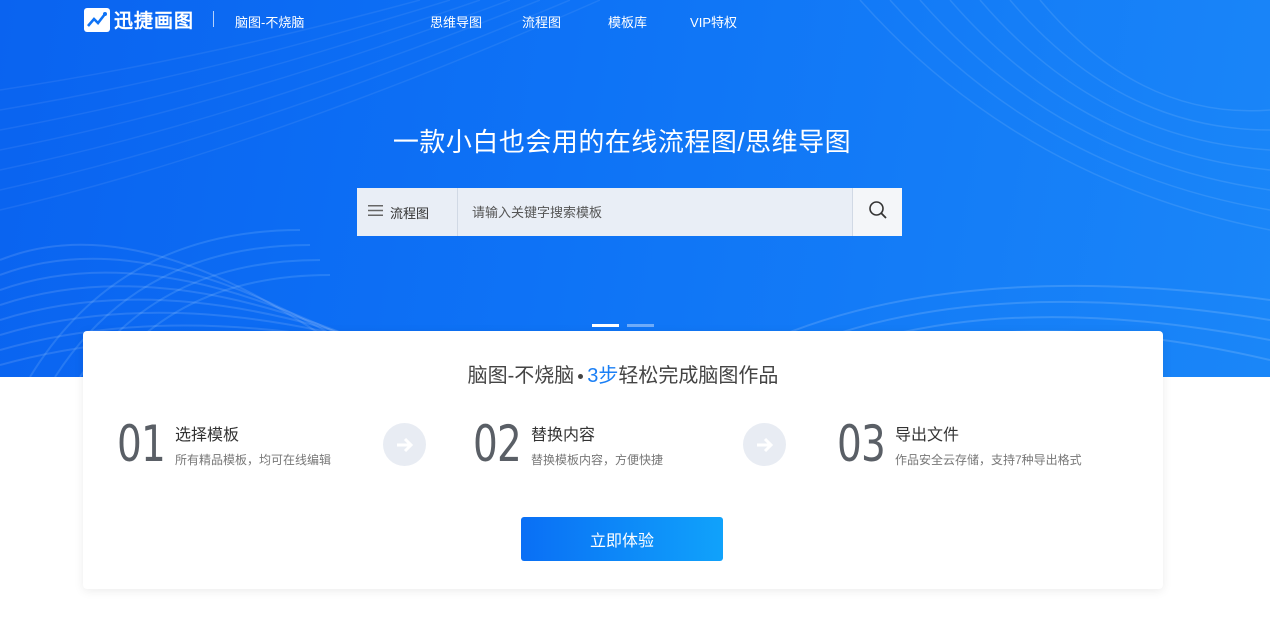 Image resolution: width=1270 pixels, height=631 pixels. Describe the element at coordinates (597, 459) in the screenshot. I see `step-desc: 替换模板内容，方便快捷` at that location.